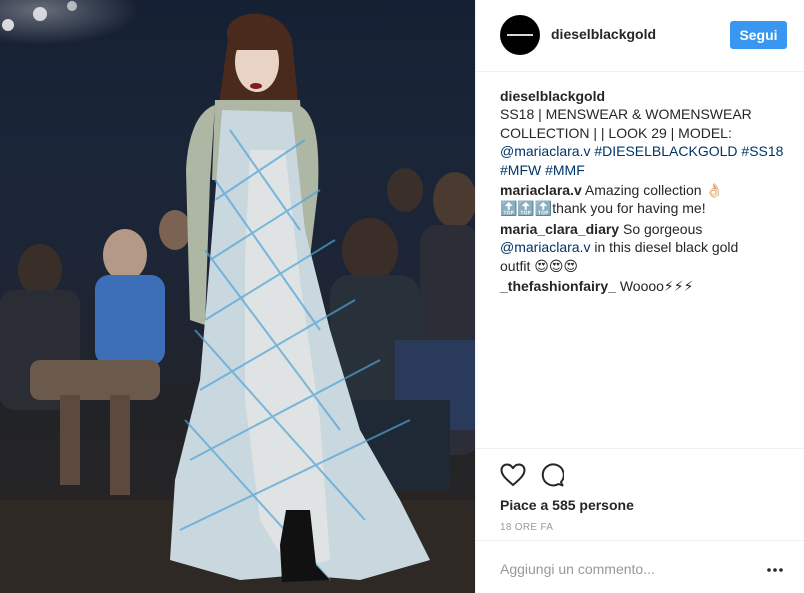  What do you see at coordinates (603, 208) in the screenshot?
I see `comment-text-line2: 🔝🔝🔝thank you for having me!` at bounding box center [603, 208].